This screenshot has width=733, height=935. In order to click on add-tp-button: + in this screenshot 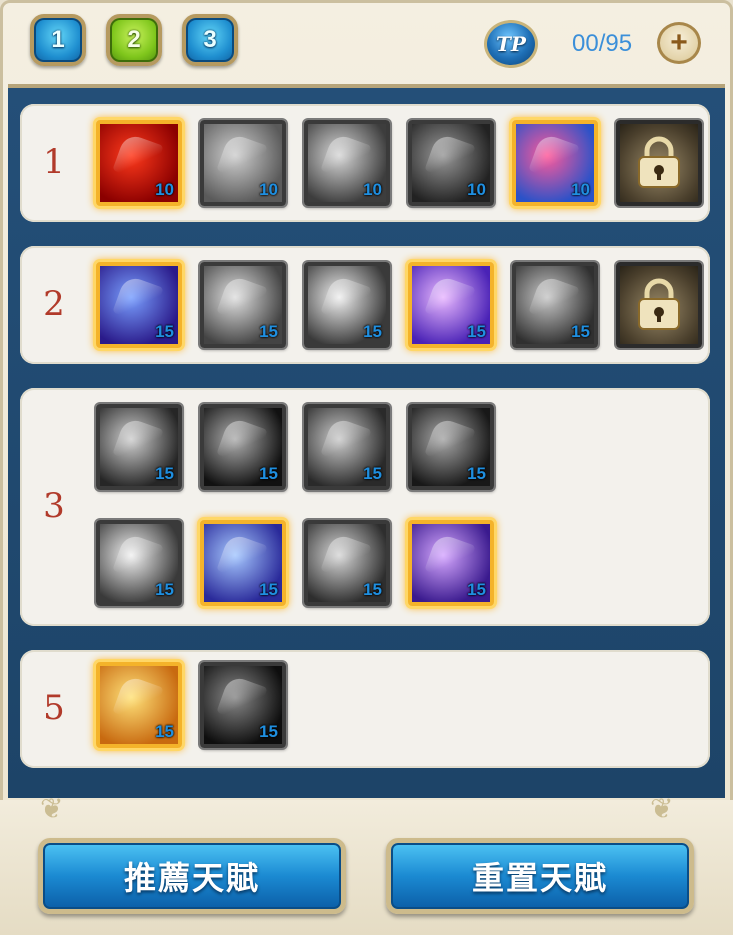, I will do `click(679, 43)`.